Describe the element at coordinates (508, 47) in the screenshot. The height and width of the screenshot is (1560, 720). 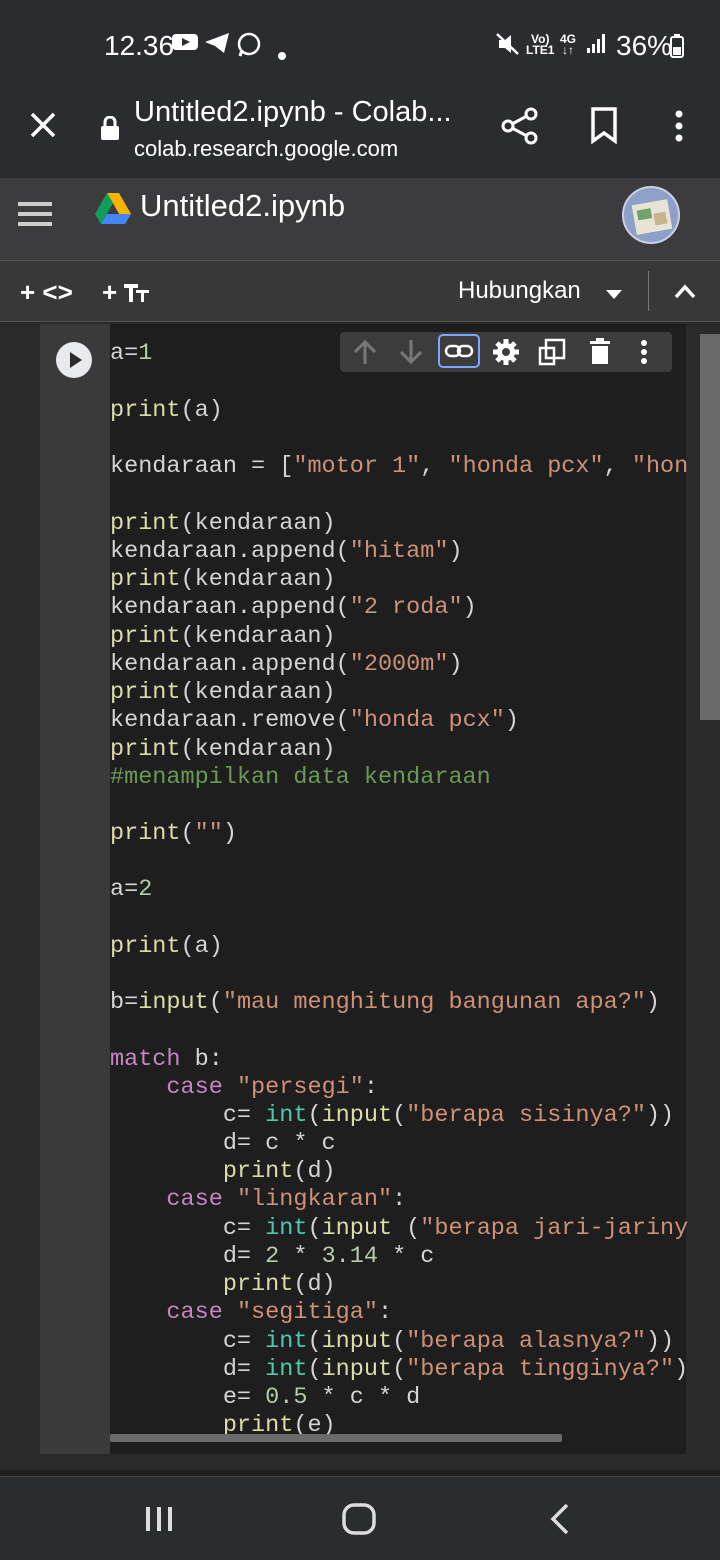
I see `mute-icon` at that location.